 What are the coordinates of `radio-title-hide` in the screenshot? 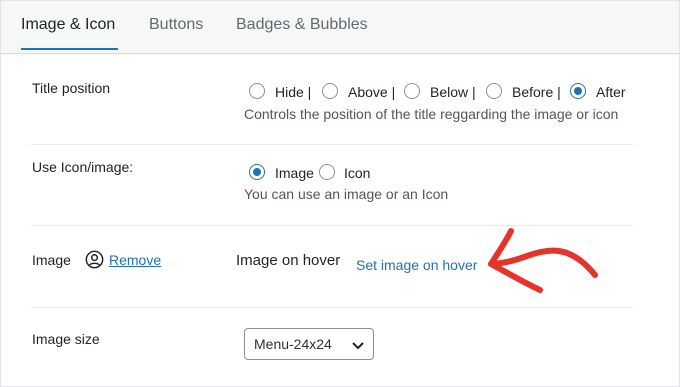 It's located at (257, 91).